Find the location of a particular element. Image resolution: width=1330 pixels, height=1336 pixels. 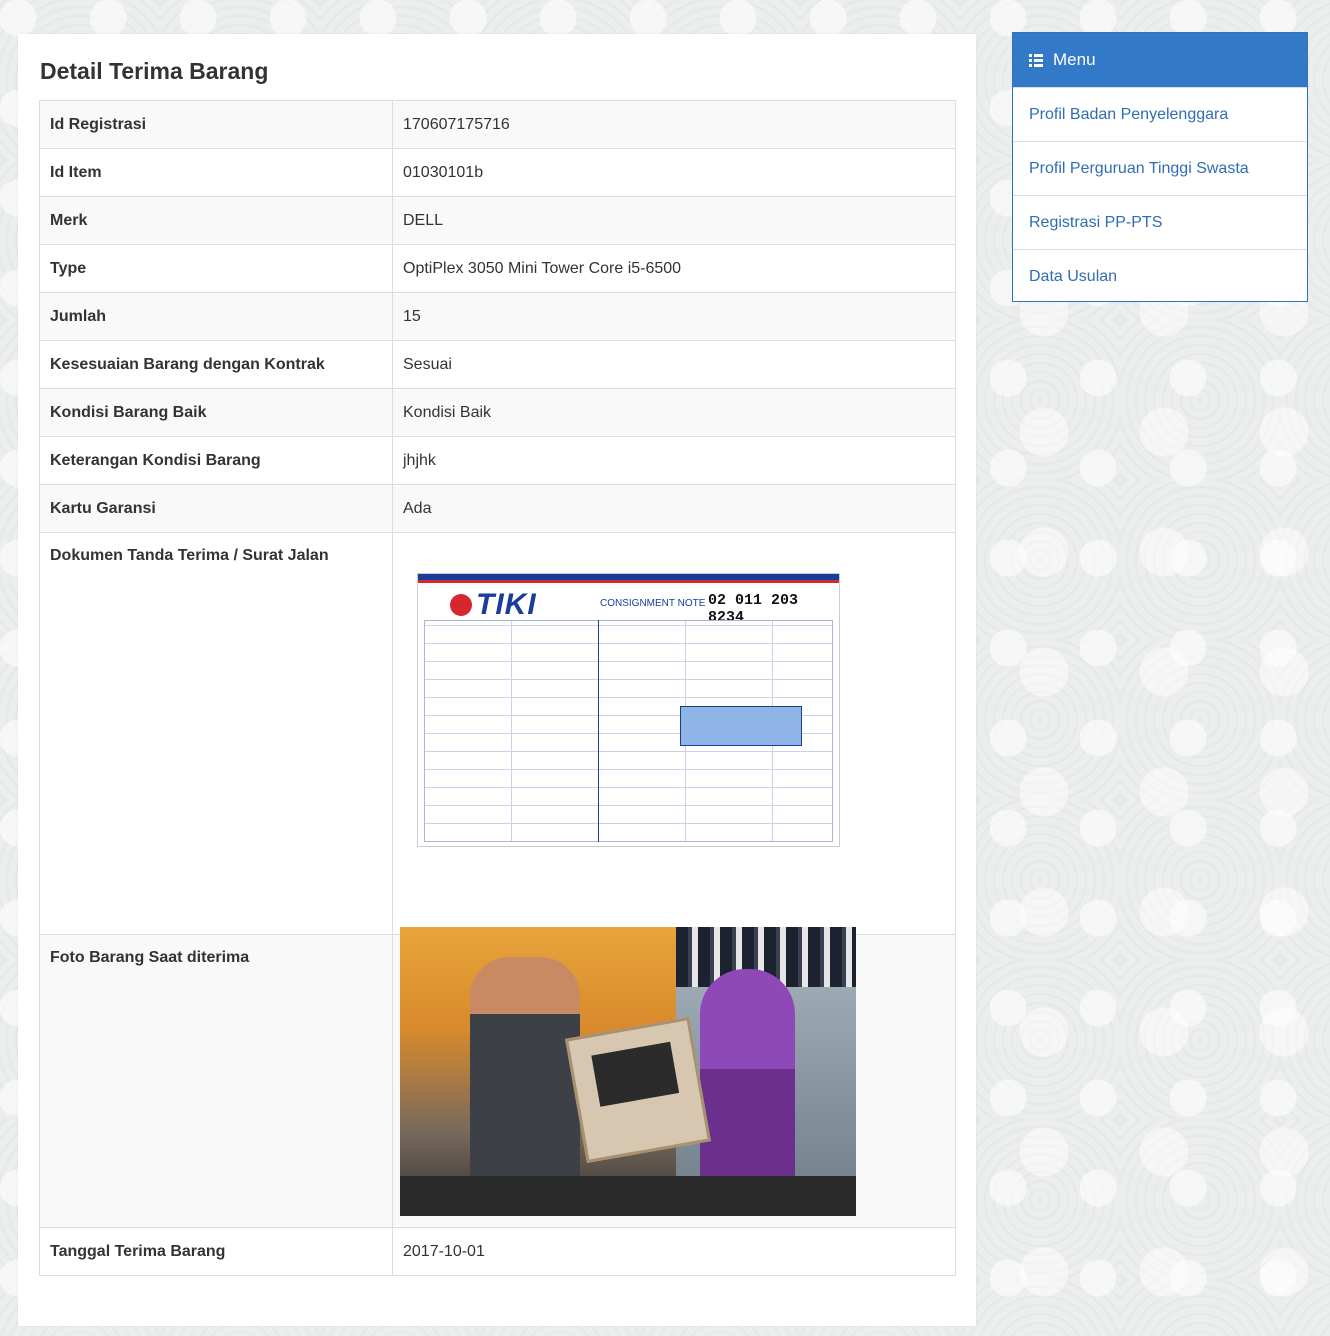

table-row: Keterangan Kondisi Barang jhjhk is located at coordinates (497, 460).